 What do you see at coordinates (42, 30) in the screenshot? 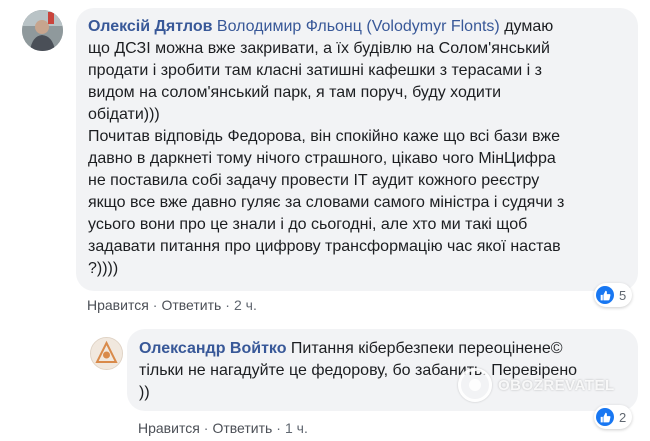
I see `commenter-avatar` at bounding box center [42, 30].